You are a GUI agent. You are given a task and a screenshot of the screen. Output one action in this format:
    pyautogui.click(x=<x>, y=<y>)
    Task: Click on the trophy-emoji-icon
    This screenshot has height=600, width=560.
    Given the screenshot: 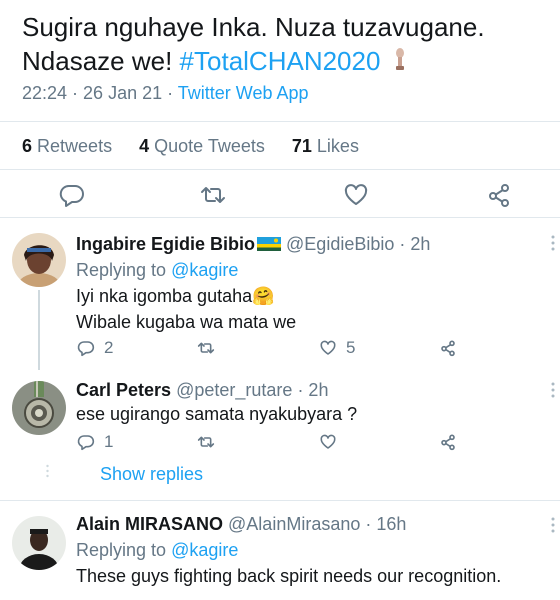 What is the action you would take?
    pyautogui.click(x=399, y=59)
    